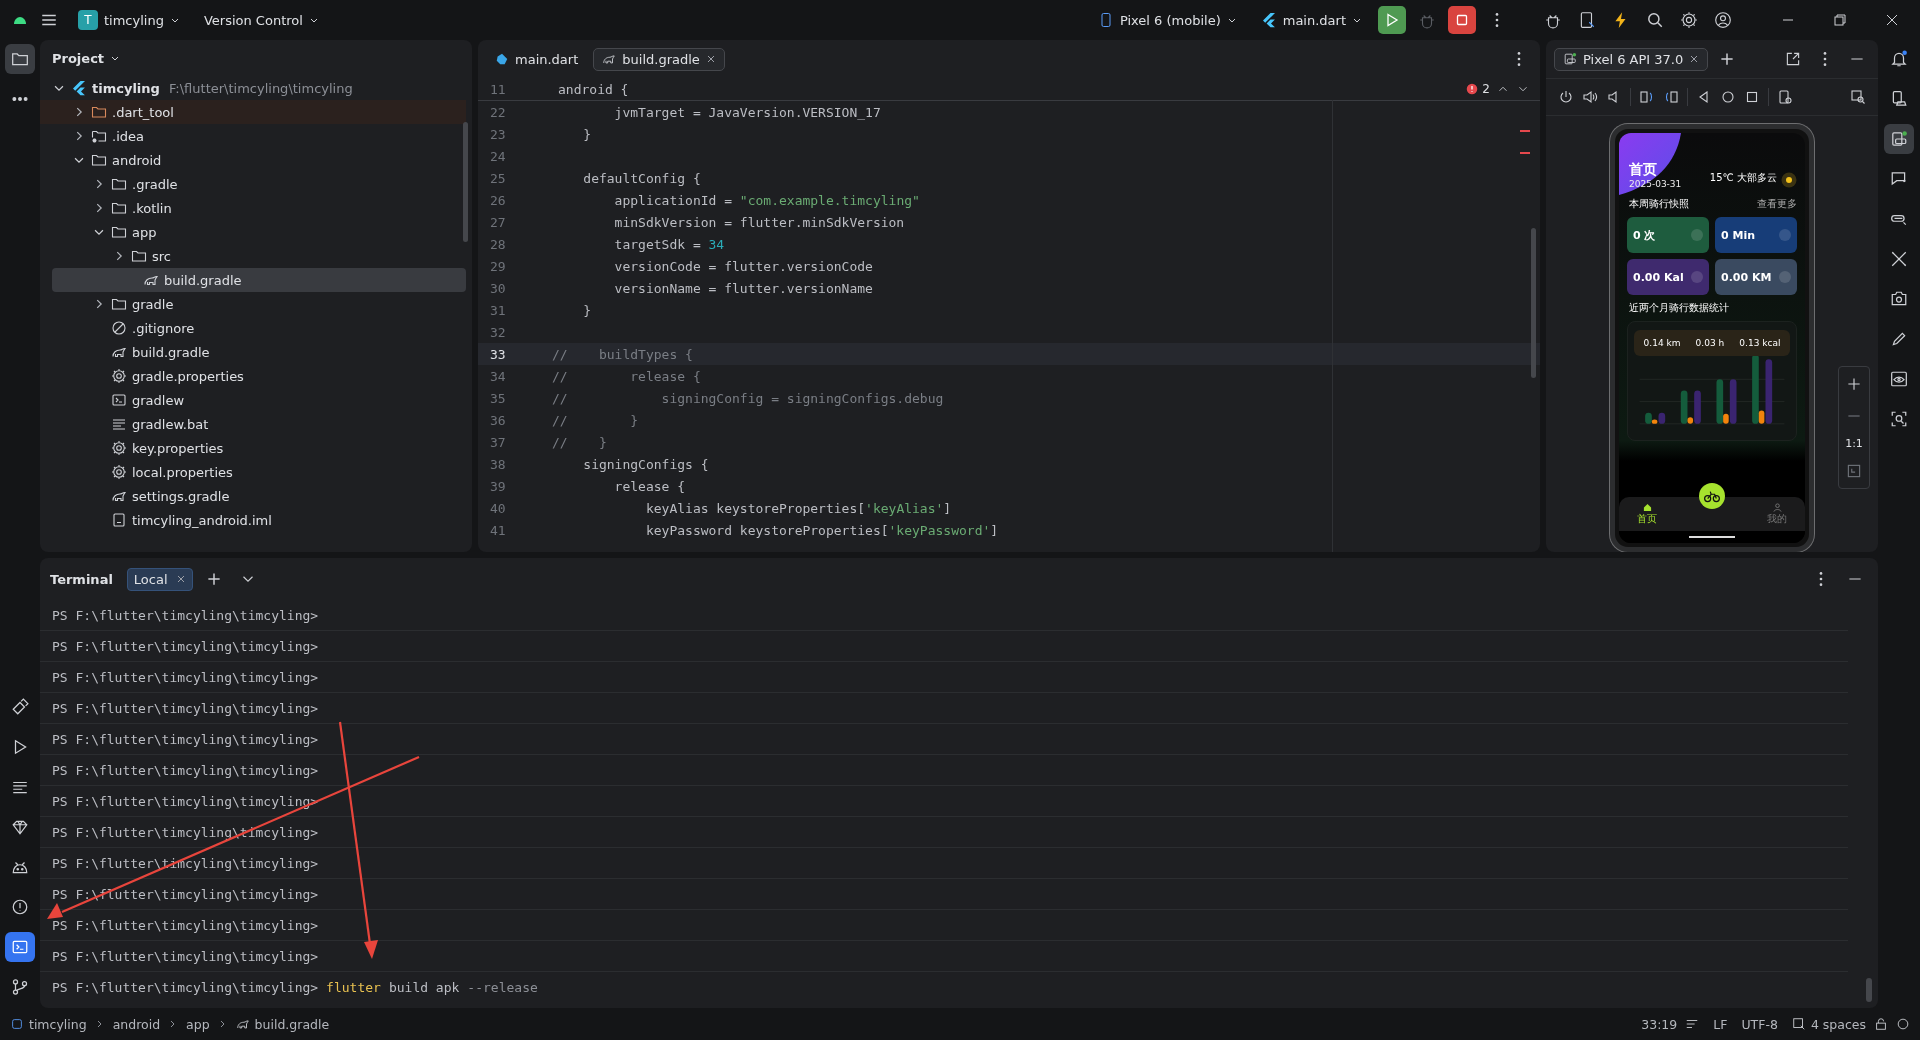 This screenshot has height=1040, width=1920. Describe the element at coordinates (144, 232) in the screenshot. I see `tree-item: app` at that location.